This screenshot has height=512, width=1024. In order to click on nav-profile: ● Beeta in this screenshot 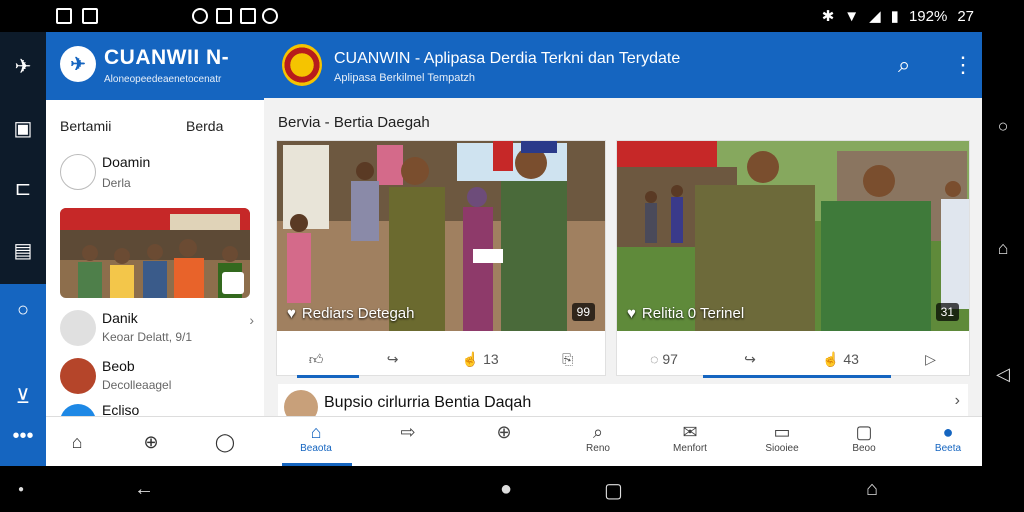, I will do `click(948, 443)`.